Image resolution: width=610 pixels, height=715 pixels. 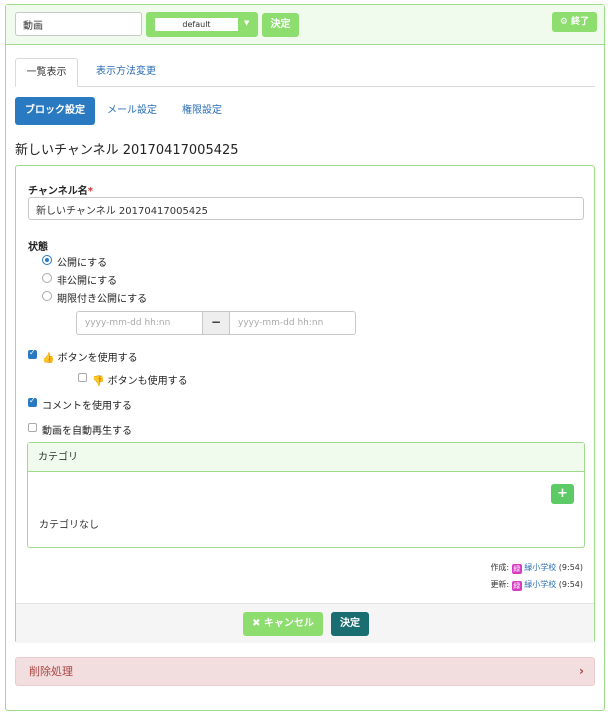 What do you see at coordinates (202, 111) in the screenshot?
I see `pill-permission-settings: 権限設定` at bounding box center [202, 111].